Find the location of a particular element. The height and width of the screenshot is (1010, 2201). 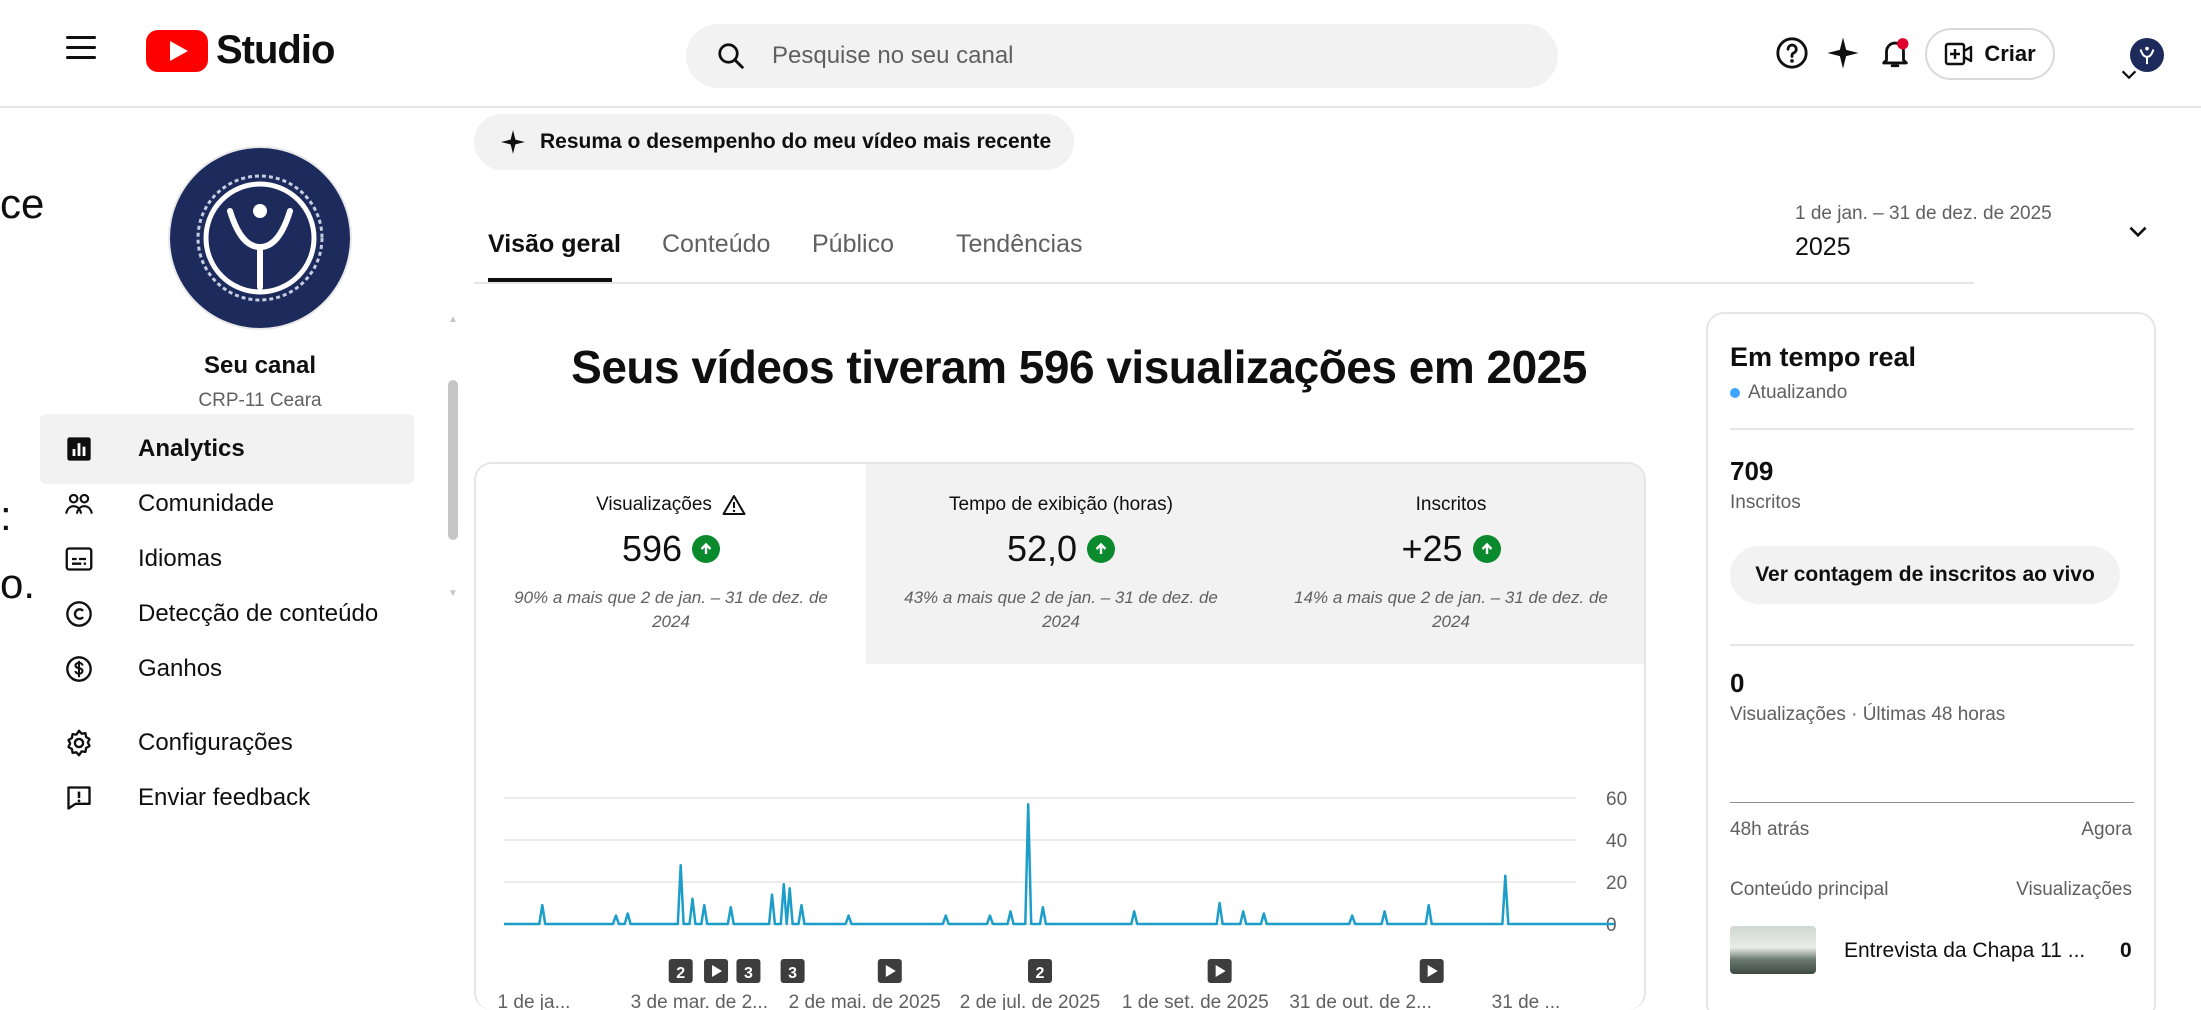

channel-avatar is located at coordinates (260, 238).